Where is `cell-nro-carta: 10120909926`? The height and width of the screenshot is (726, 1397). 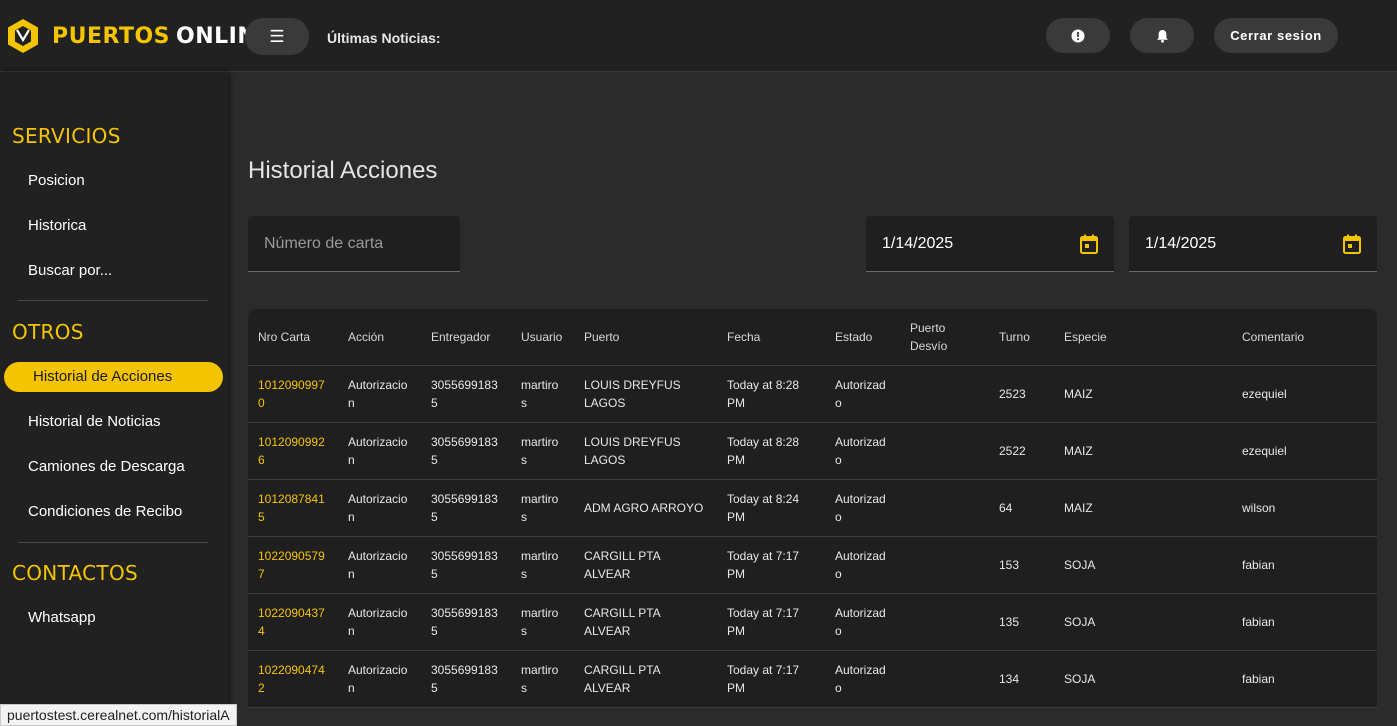 cell-nro-carta: 10120909926 is located at coordinates (293, 451).